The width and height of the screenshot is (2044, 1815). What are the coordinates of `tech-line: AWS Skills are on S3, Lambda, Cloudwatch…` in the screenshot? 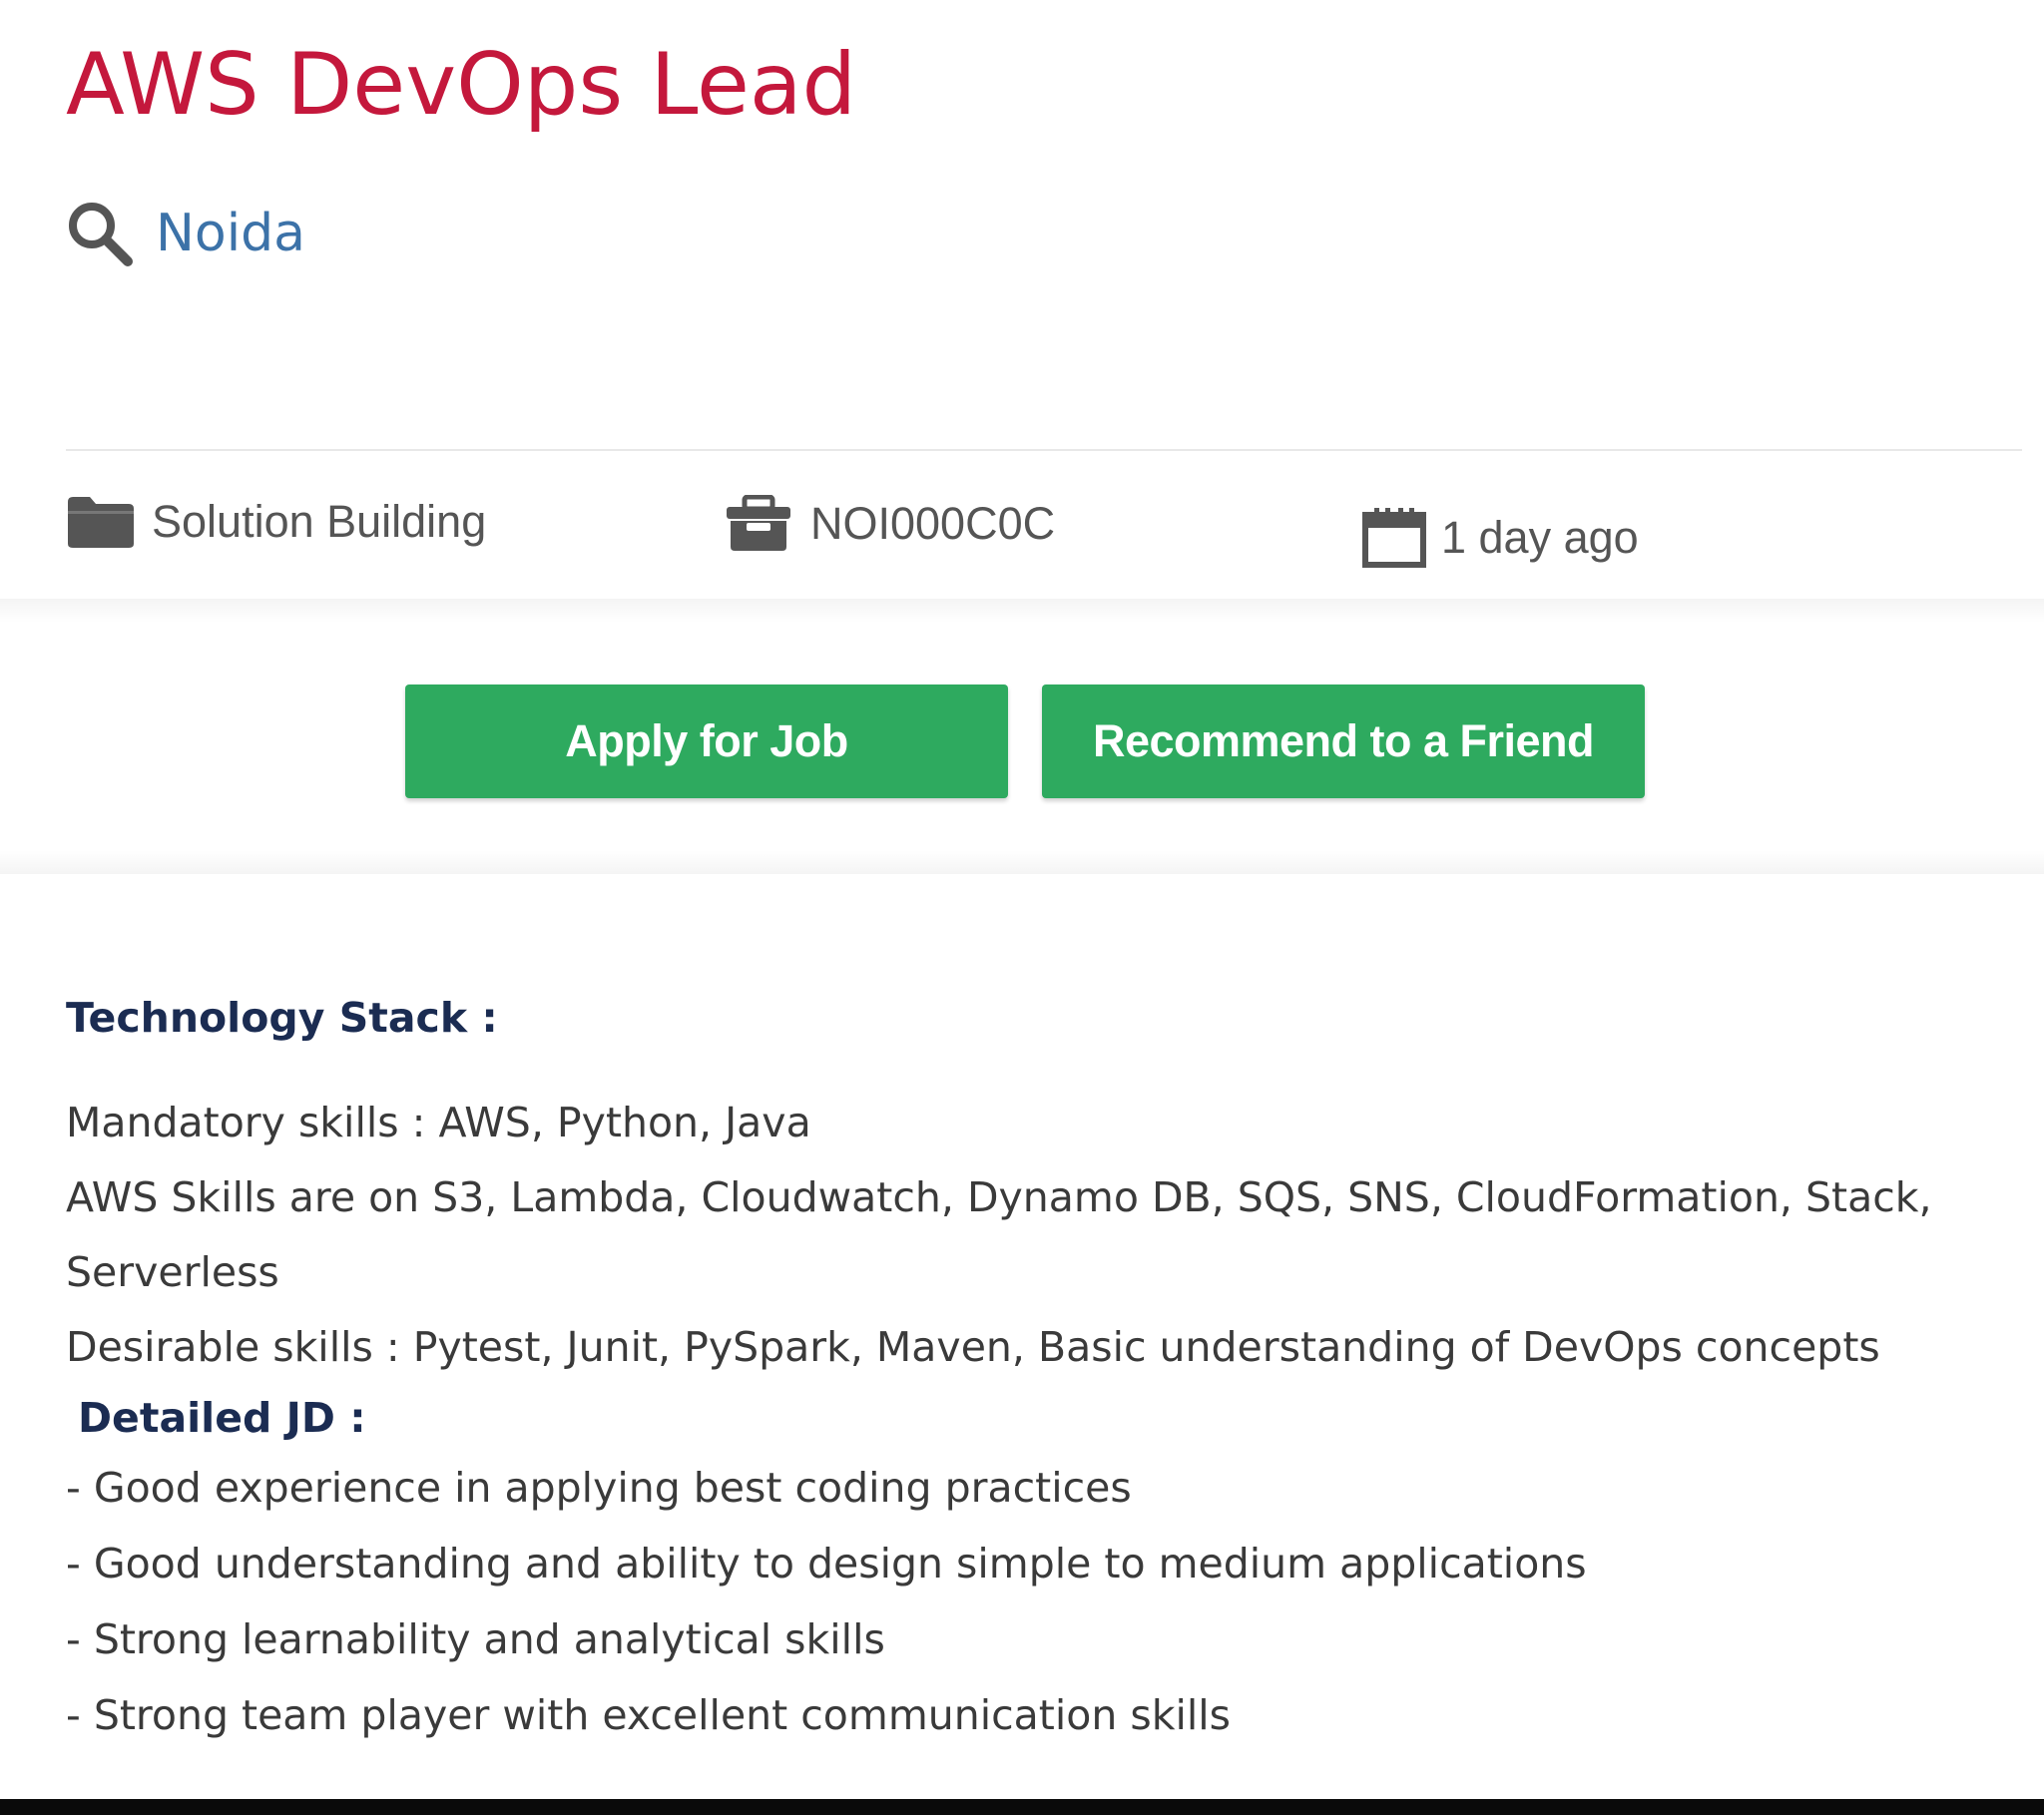 It's located at (999, 1197).